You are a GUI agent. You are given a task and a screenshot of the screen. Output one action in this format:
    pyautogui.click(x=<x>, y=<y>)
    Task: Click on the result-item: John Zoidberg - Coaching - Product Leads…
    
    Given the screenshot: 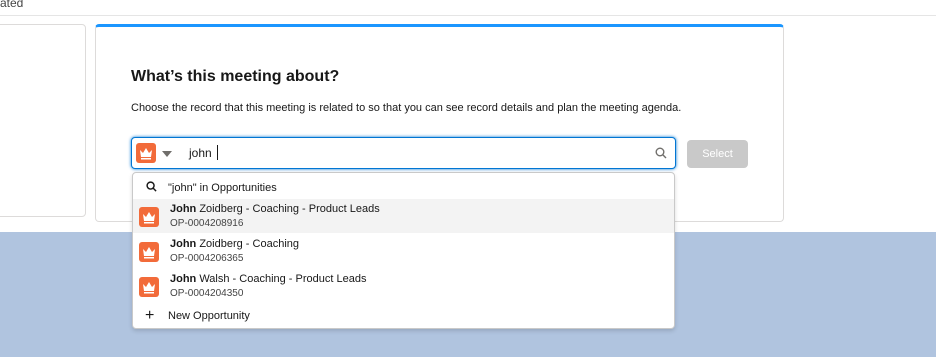 What is the action you would take?
    pyautogui.click(x=403, y=216)
    